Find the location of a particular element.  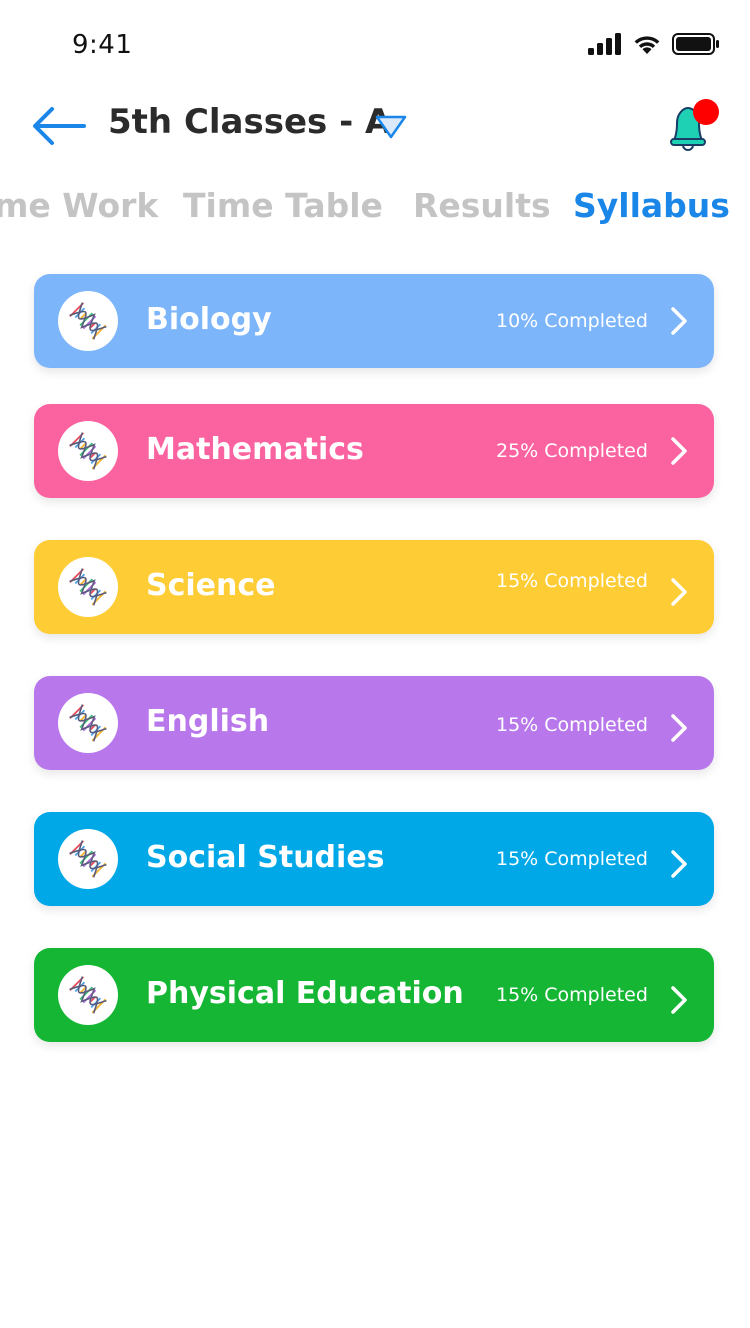

subject-card-science: Science 15% Completed is located at coordinates (374, 587).